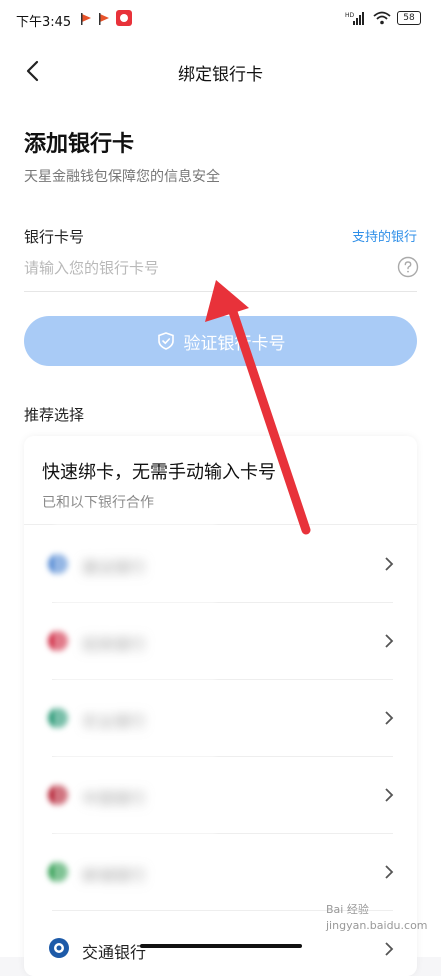 The width and height of the screenshot is (441, 976). I want to click on nav-bar: 绑定银行卡, so click(220, 70).